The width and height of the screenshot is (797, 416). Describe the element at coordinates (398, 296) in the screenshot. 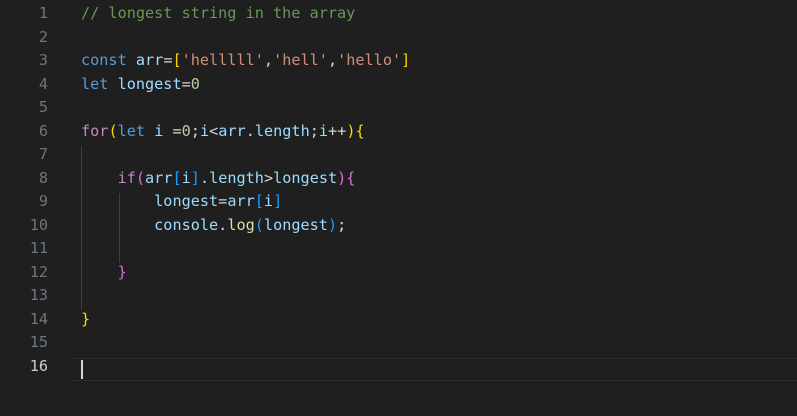

I see `code-line: 13` at that location.